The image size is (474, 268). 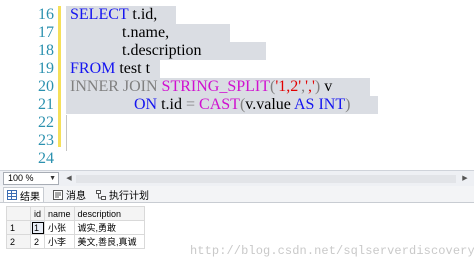 I want to click on change-indicator-bar, so click(x=59, y=76).